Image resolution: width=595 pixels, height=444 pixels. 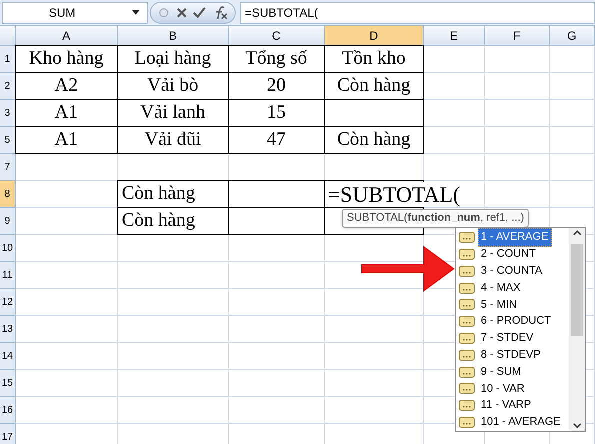 What do you see at coordinates (436, 218) in the screenshot?
I see `function-tooltip: SUBTOTAL(function_num, ref1, ...)` at bounding box center [436, 218].